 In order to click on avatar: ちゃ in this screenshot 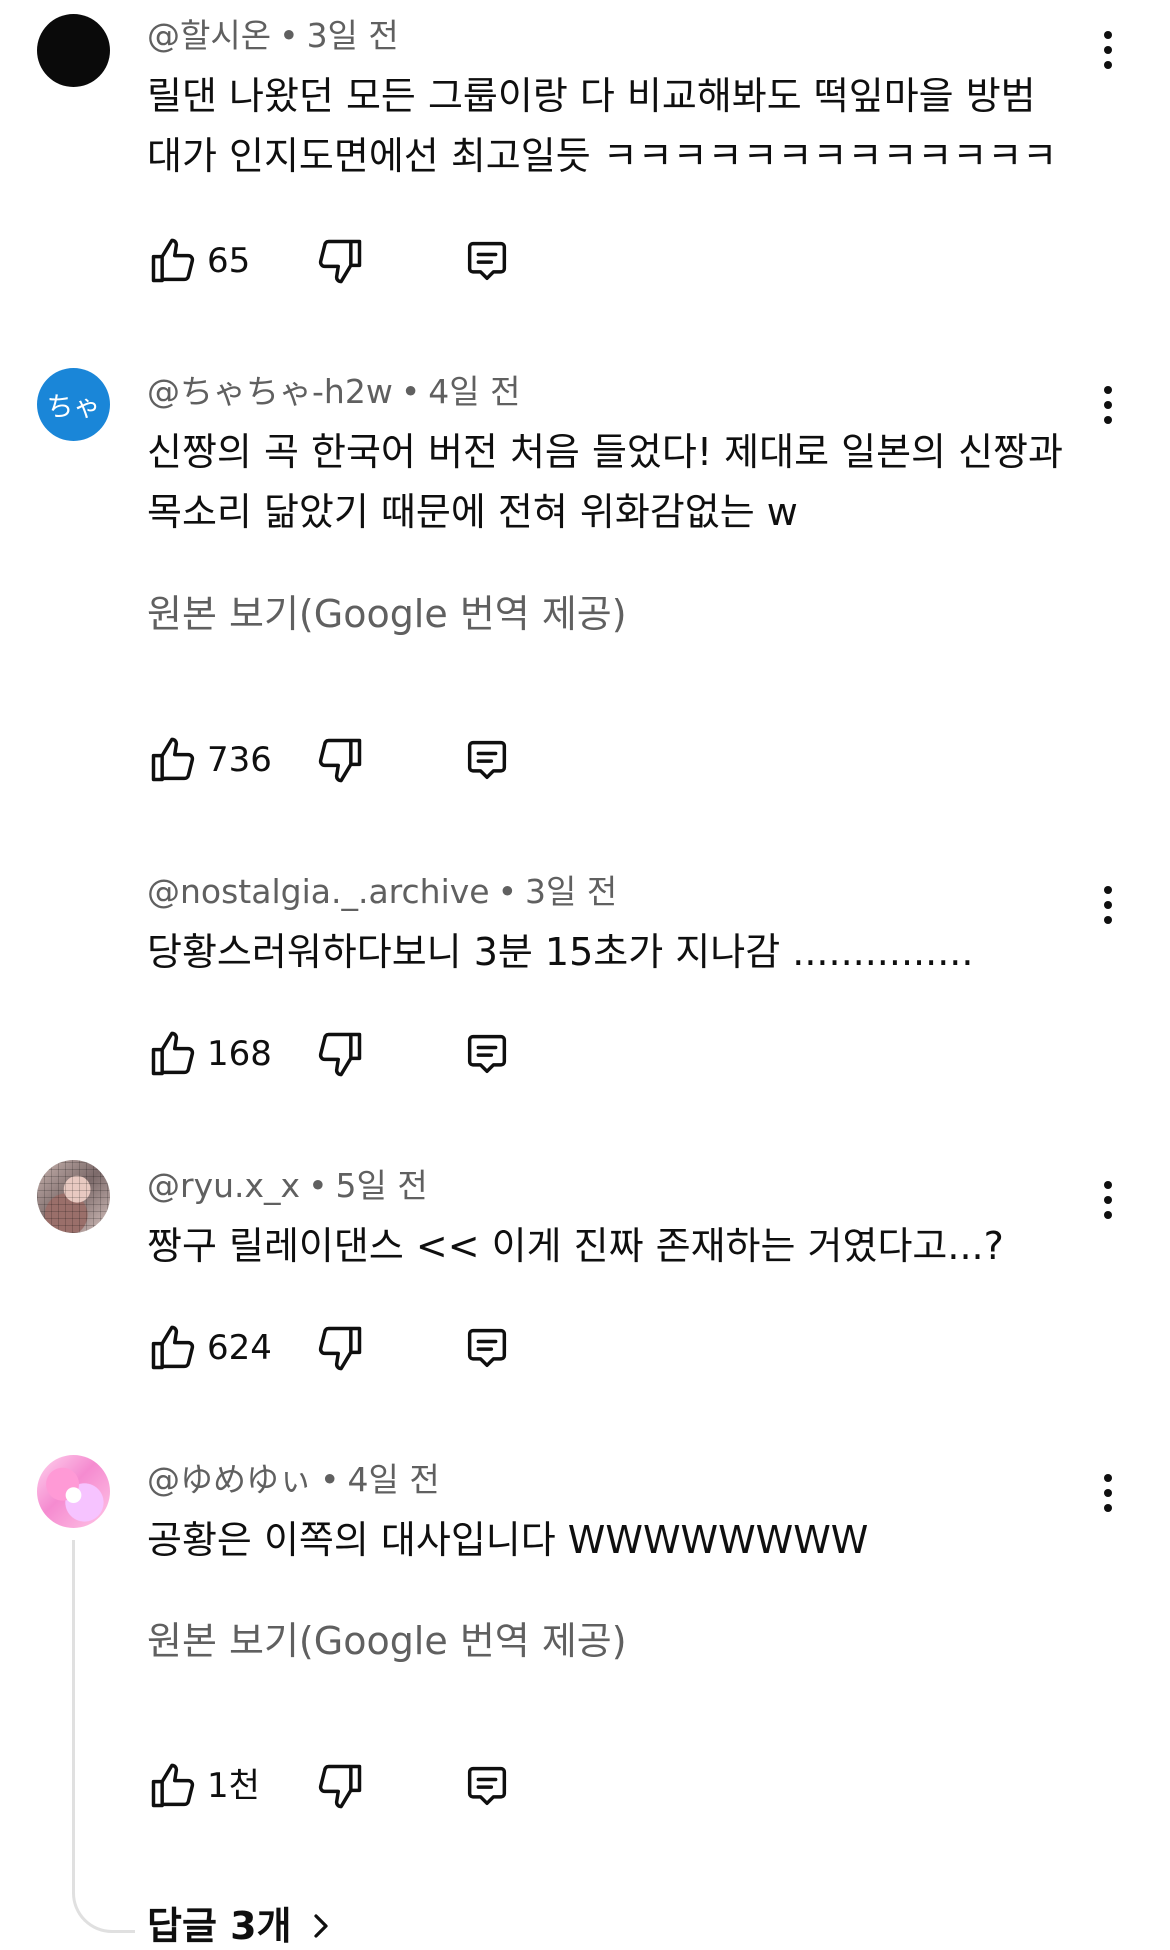, I will do `click(73, 404)`.